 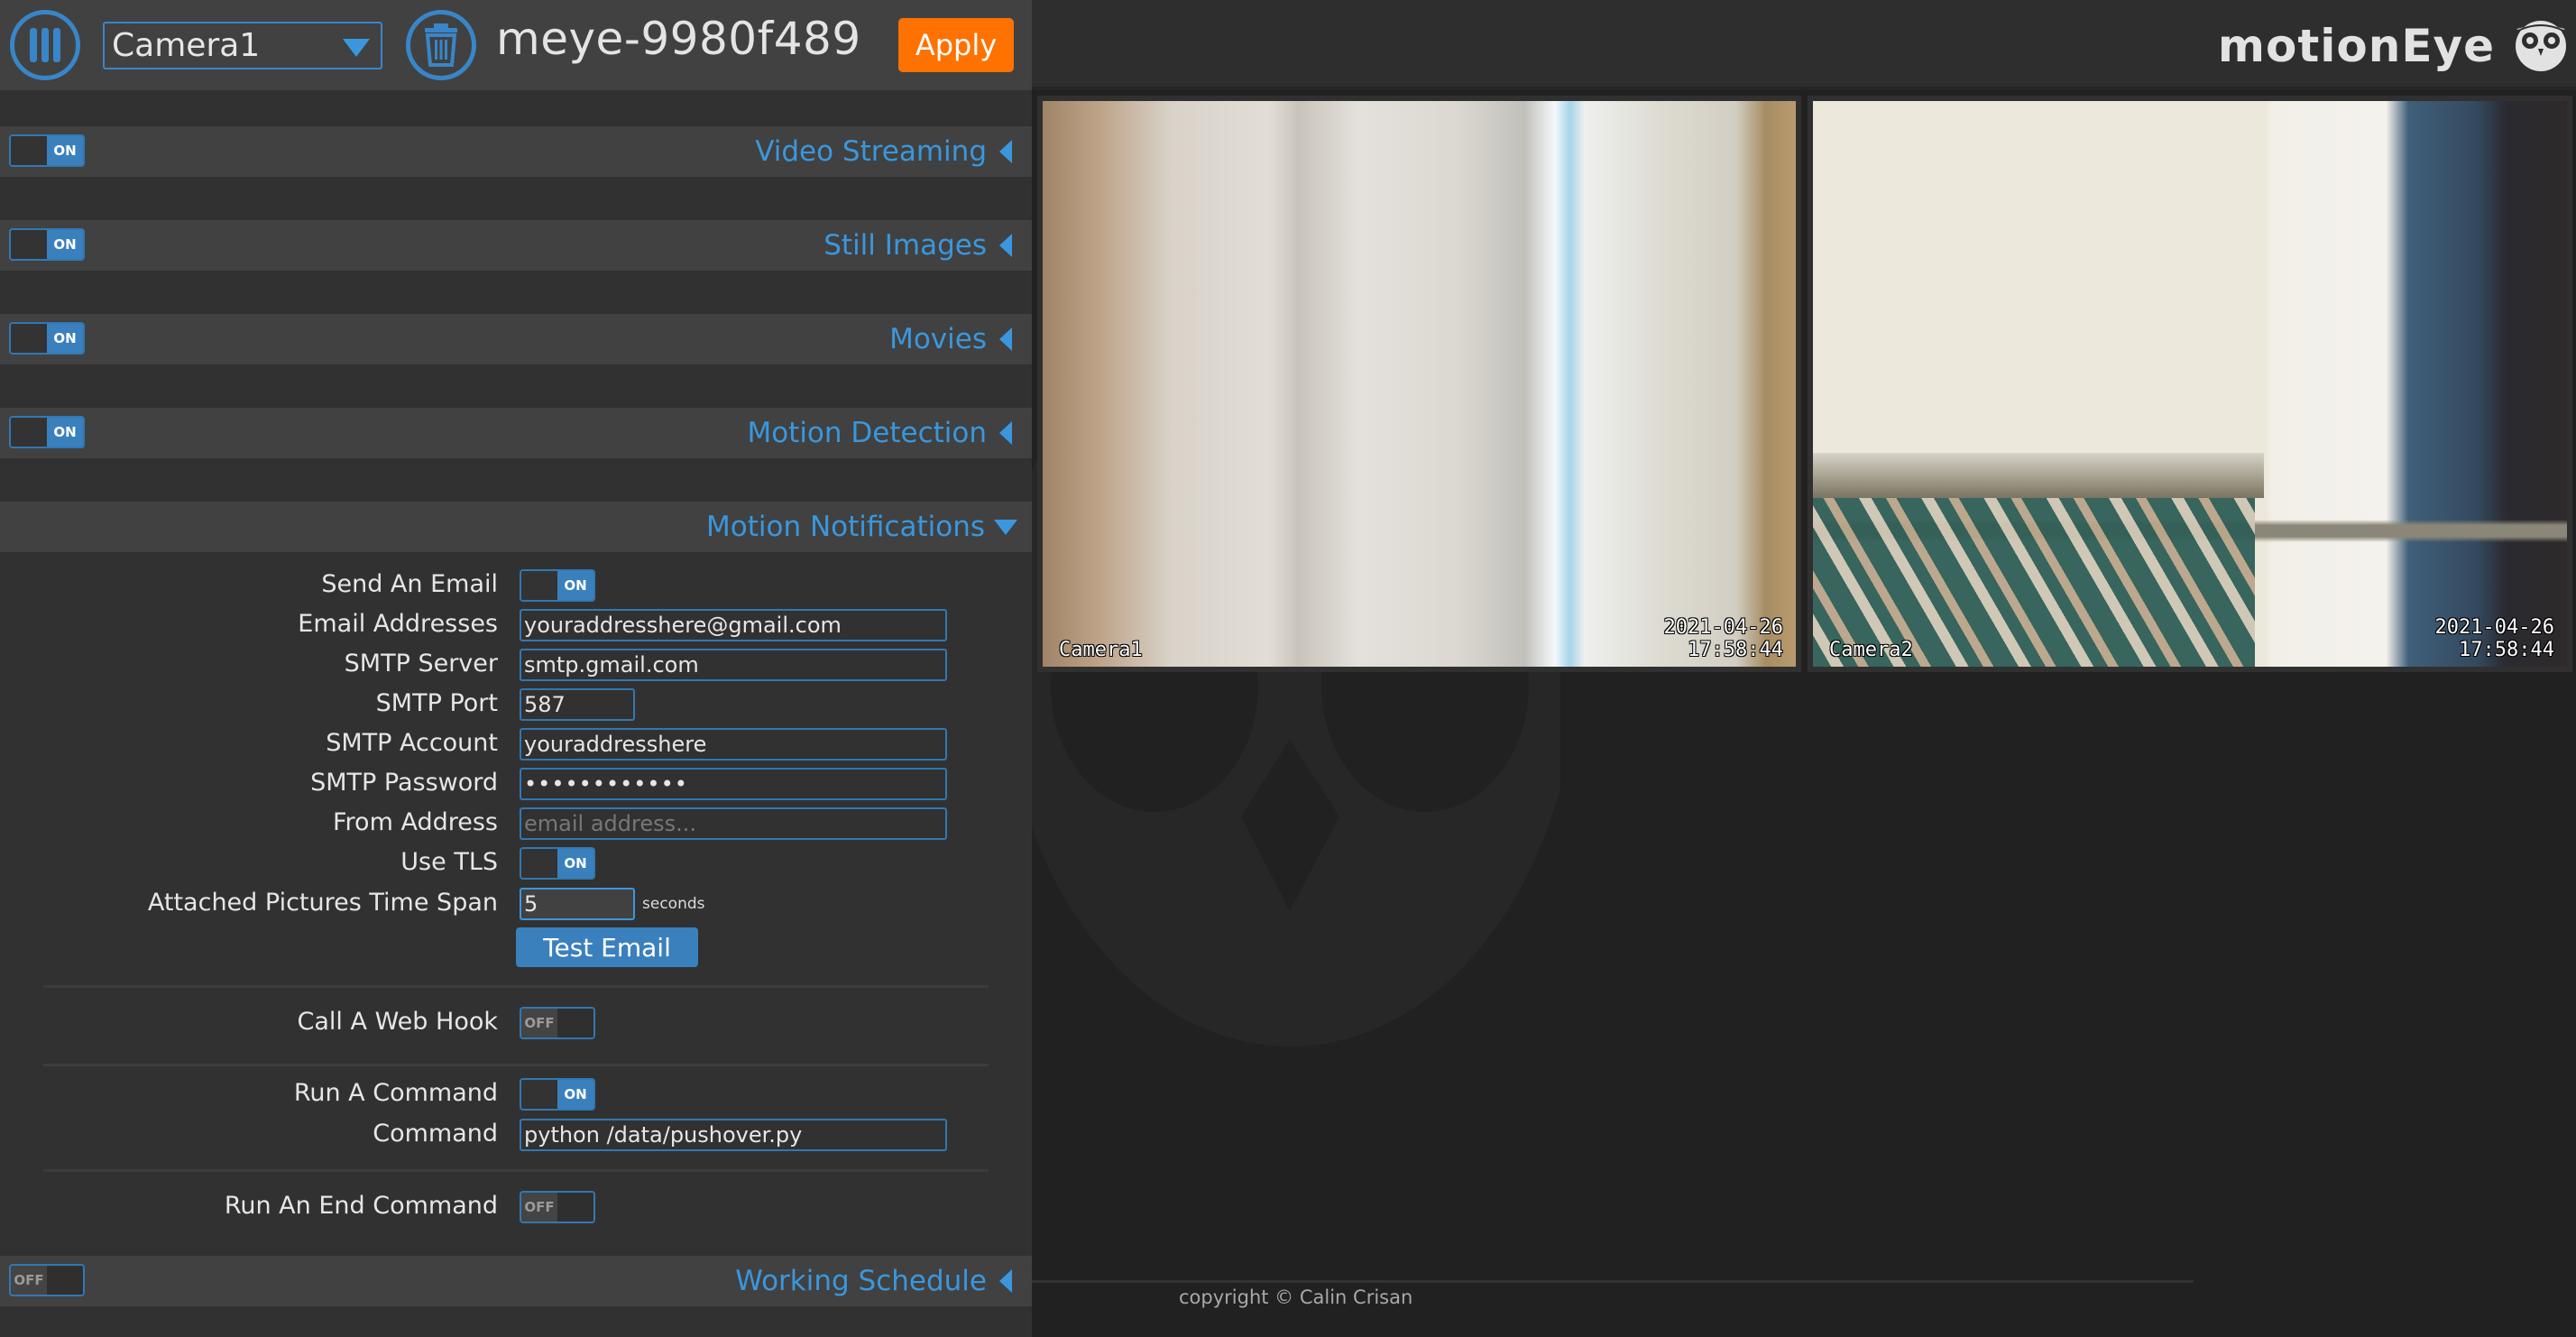 I want to click on working-schedule-toggle: OFF, so click(x=47, y=1280).